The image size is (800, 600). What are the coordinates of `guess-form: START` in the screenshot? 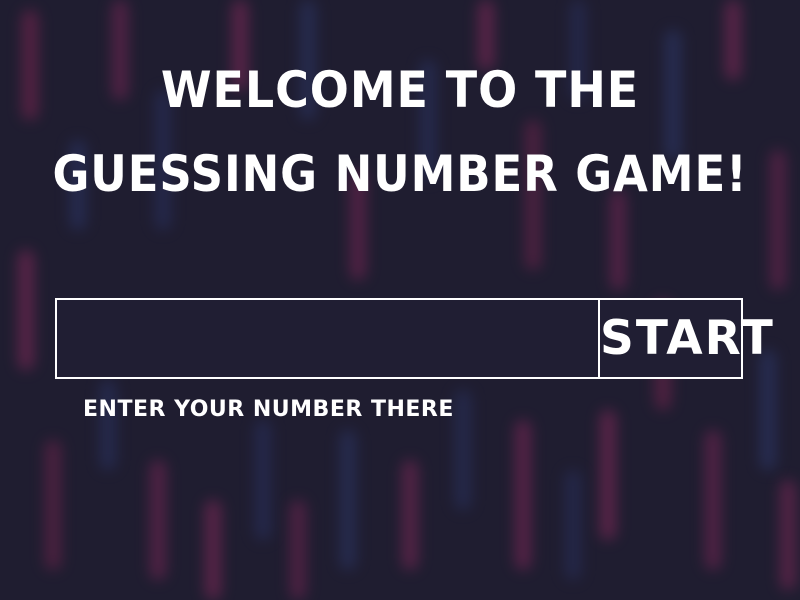 It's located at (414, 338).